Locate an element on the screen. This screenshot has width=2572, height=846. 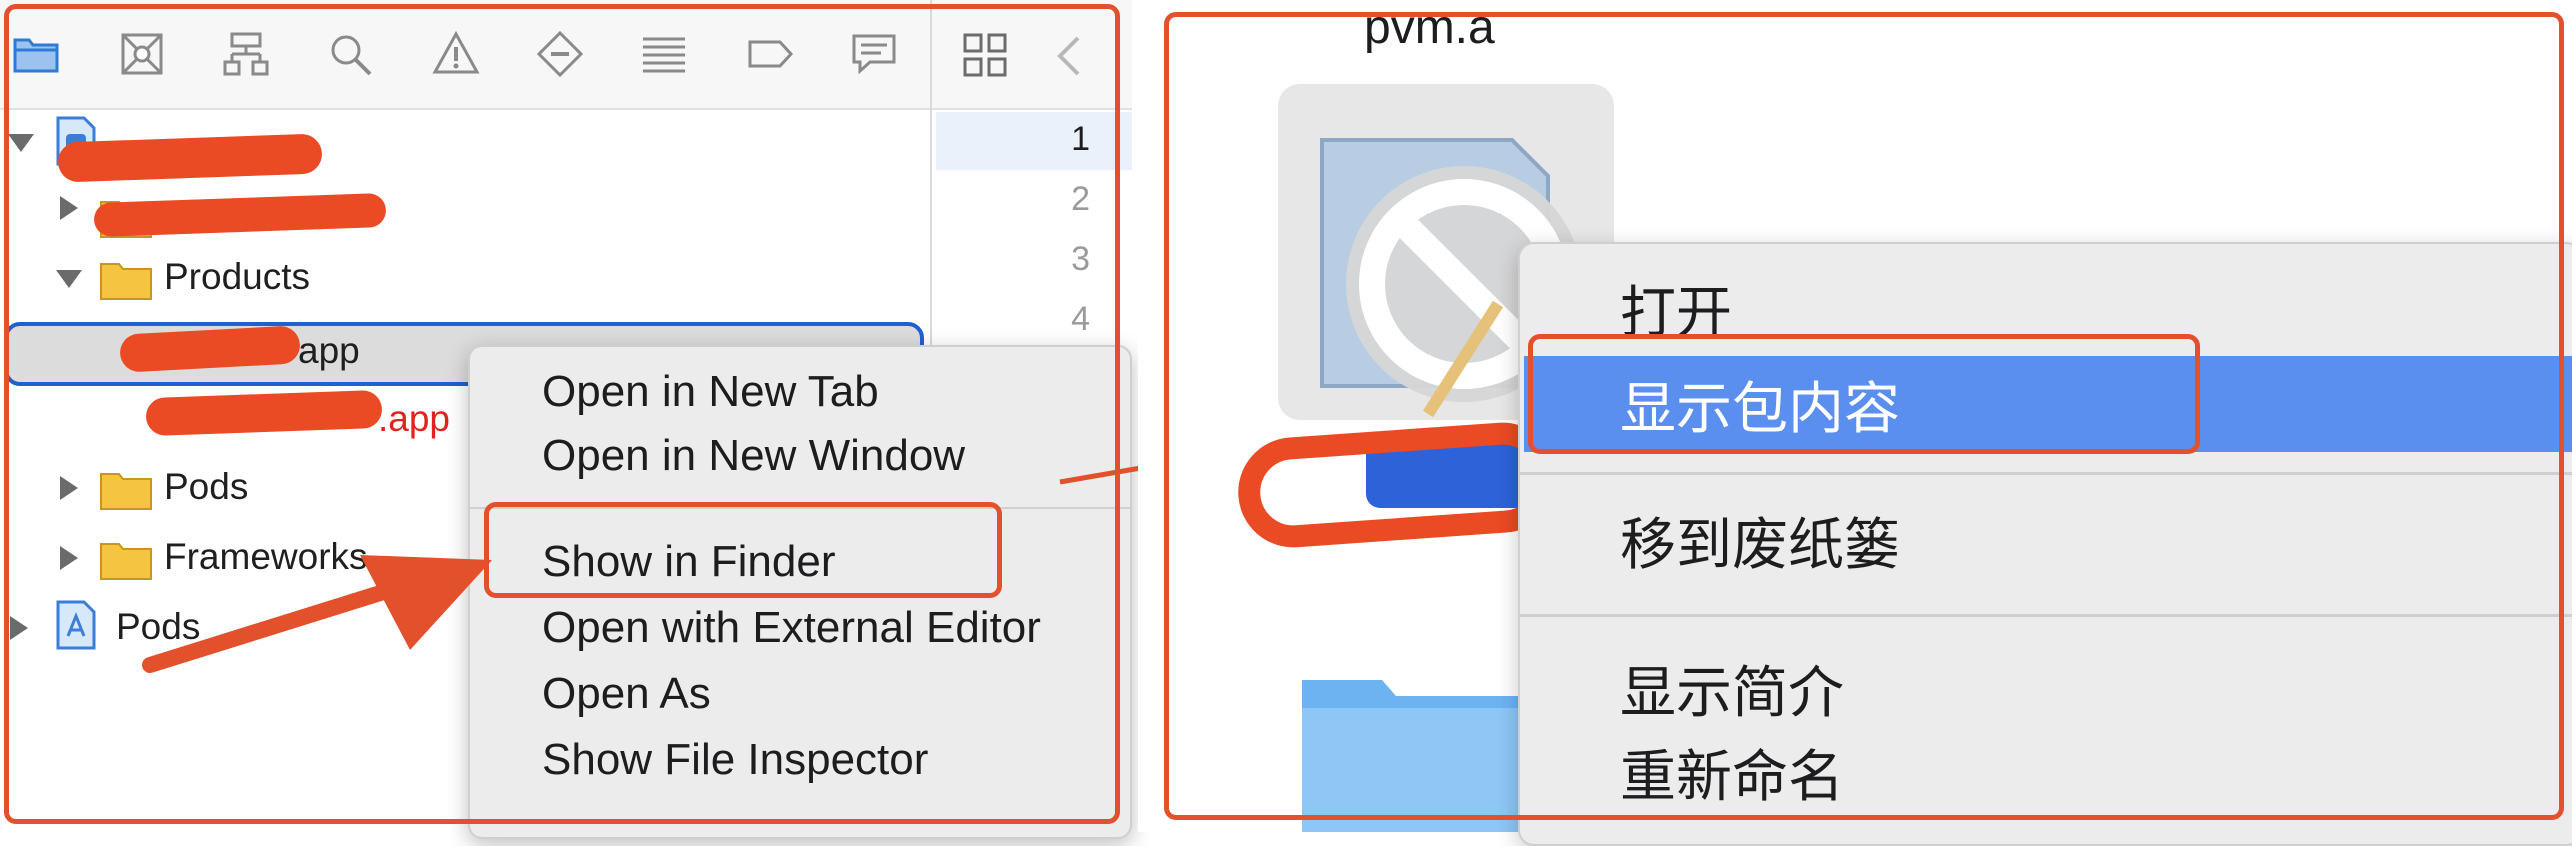
annotation-arrow is located at coordinates (317, 614).